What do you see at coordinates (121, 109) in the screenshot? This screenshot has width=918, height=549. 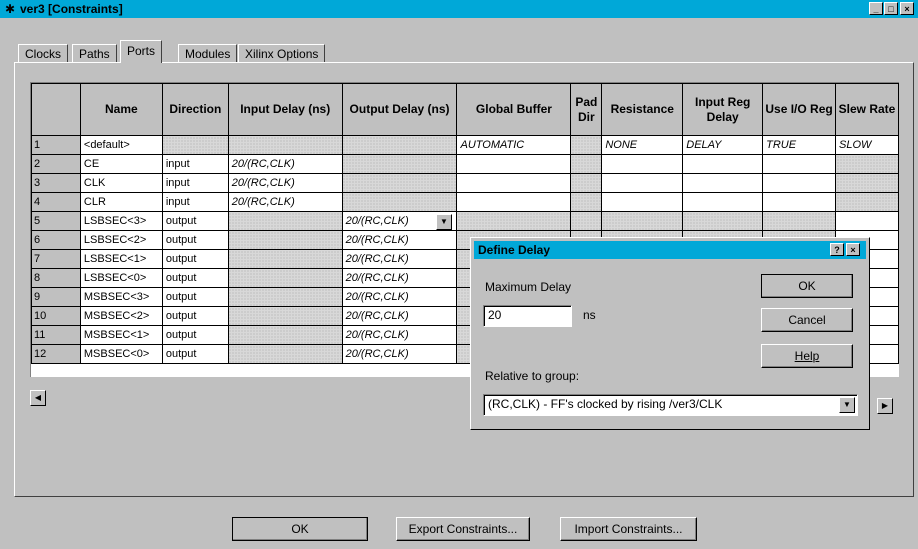 I see `col-header-name: Name` at bounding box center [121, 109].